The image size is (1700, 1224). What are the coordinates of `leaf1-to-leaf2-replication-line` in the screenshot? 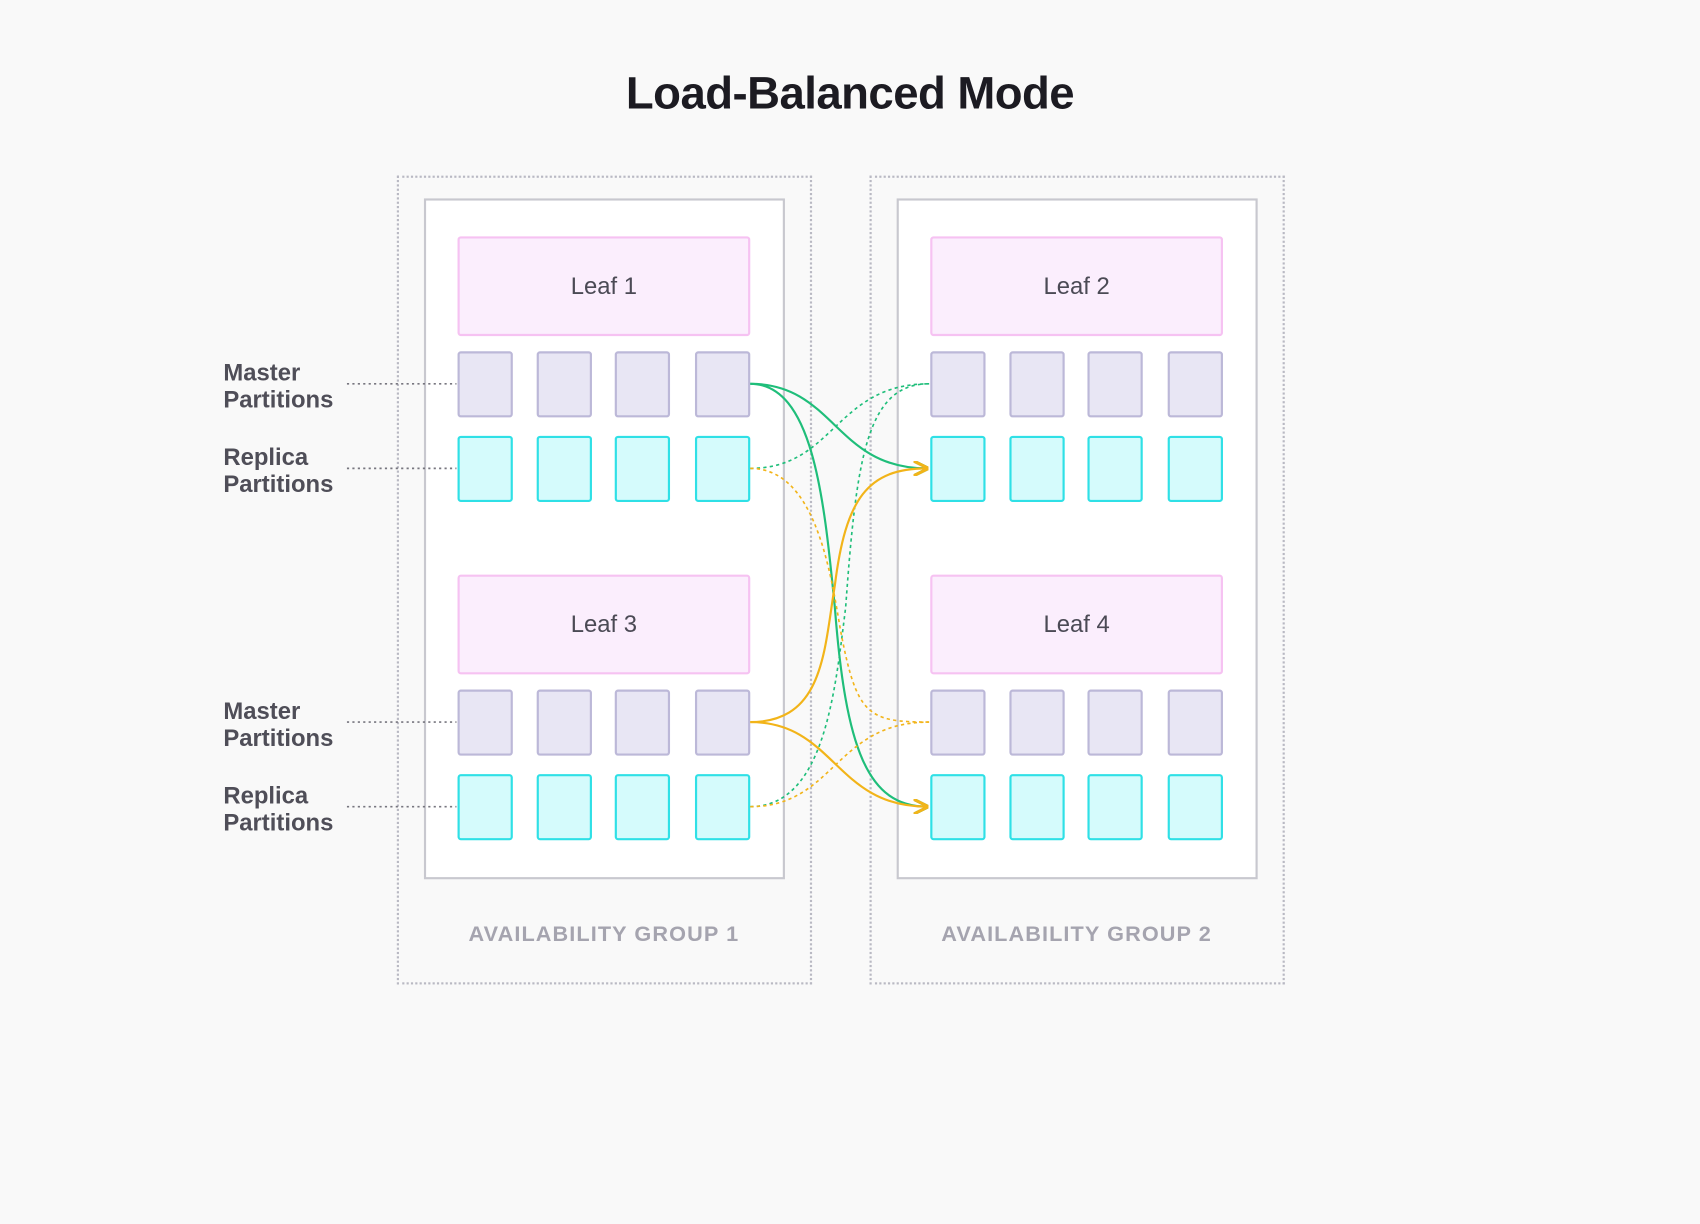 It's located at (838, 425).